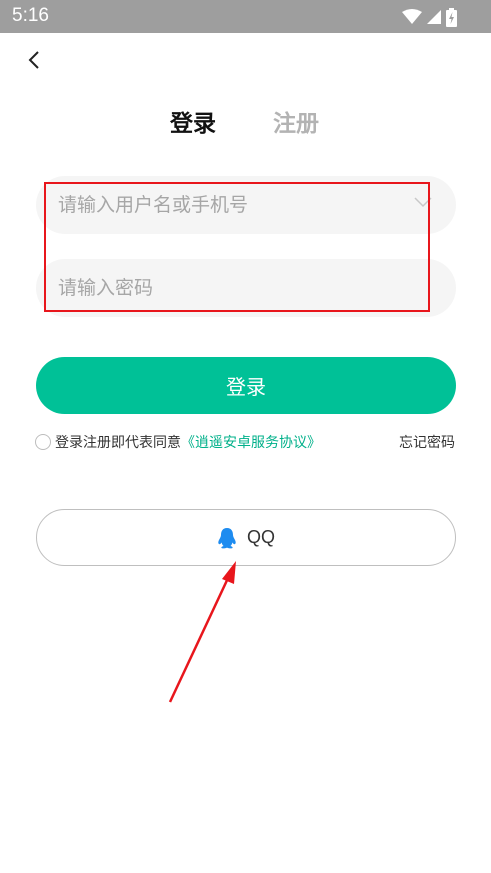 This screenshot has height=873, width=491. I want to click on status-time: 5:16, so click(30, 15).